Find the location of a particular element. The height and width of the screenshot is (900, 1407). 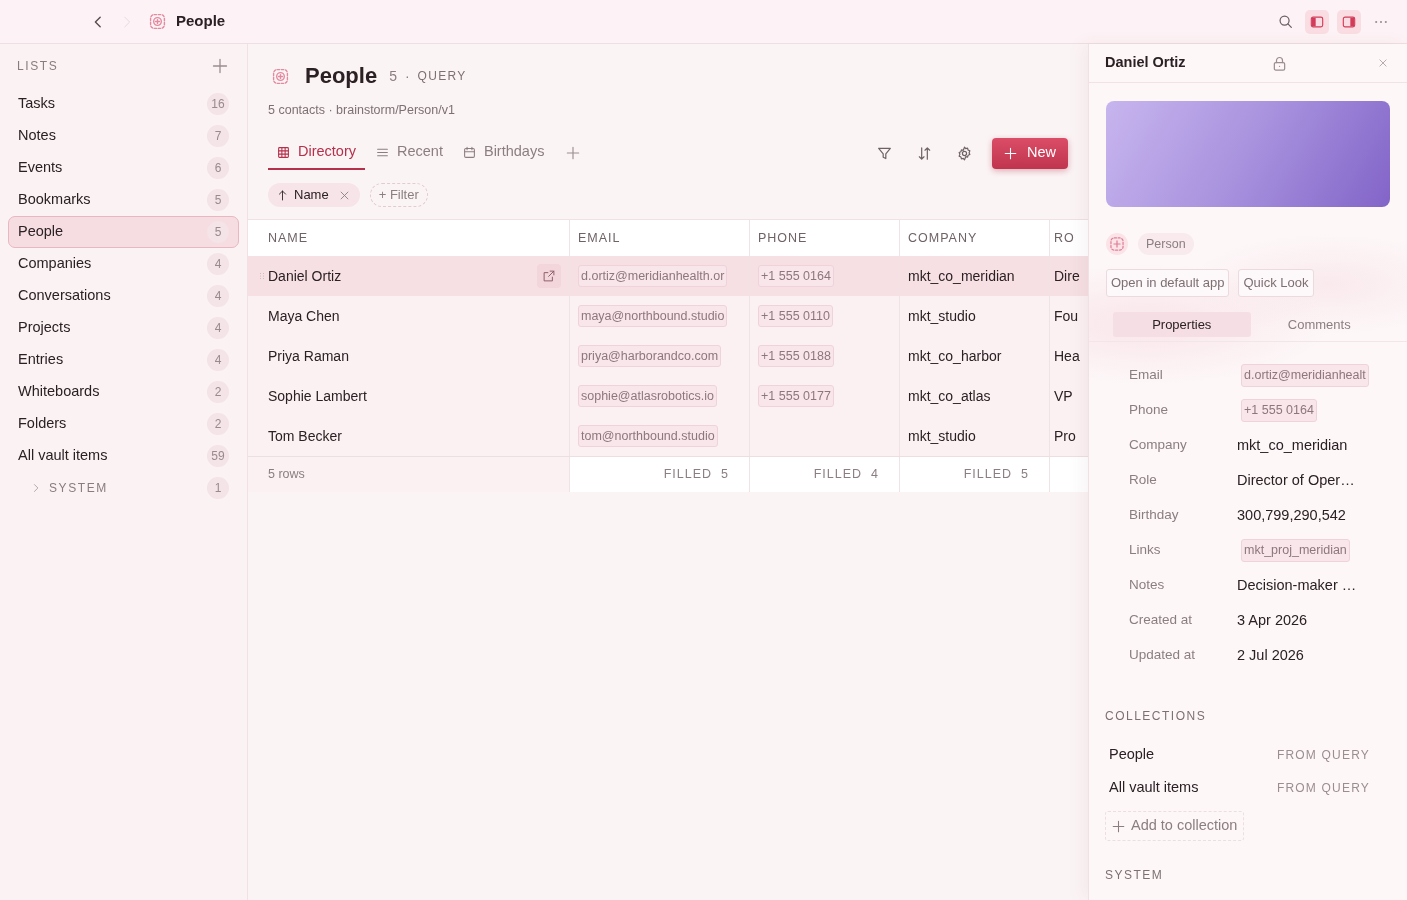

new-button: New is located at coordinates (1030, 153).